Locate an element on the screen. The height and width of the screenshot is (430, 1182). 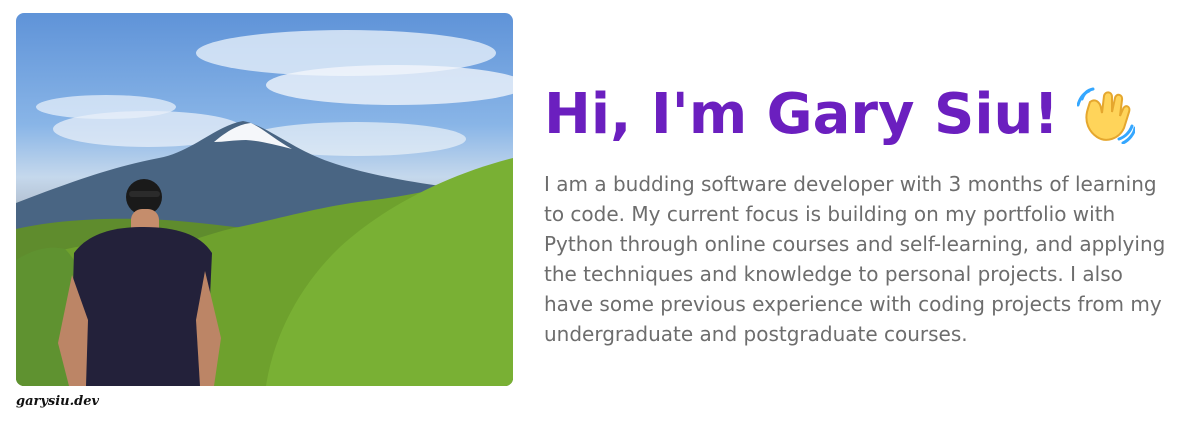
page-title: Hi, I'm Gary Siu! is located at coordinates (859, 115).